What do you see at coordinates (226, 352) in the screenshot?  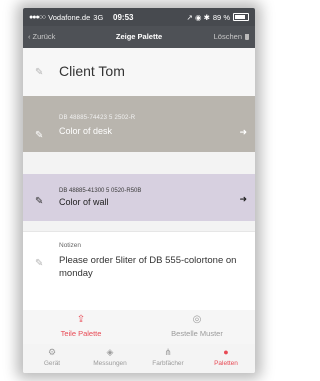 I see `palette-icon: ●` at bounding box center [226, 352].